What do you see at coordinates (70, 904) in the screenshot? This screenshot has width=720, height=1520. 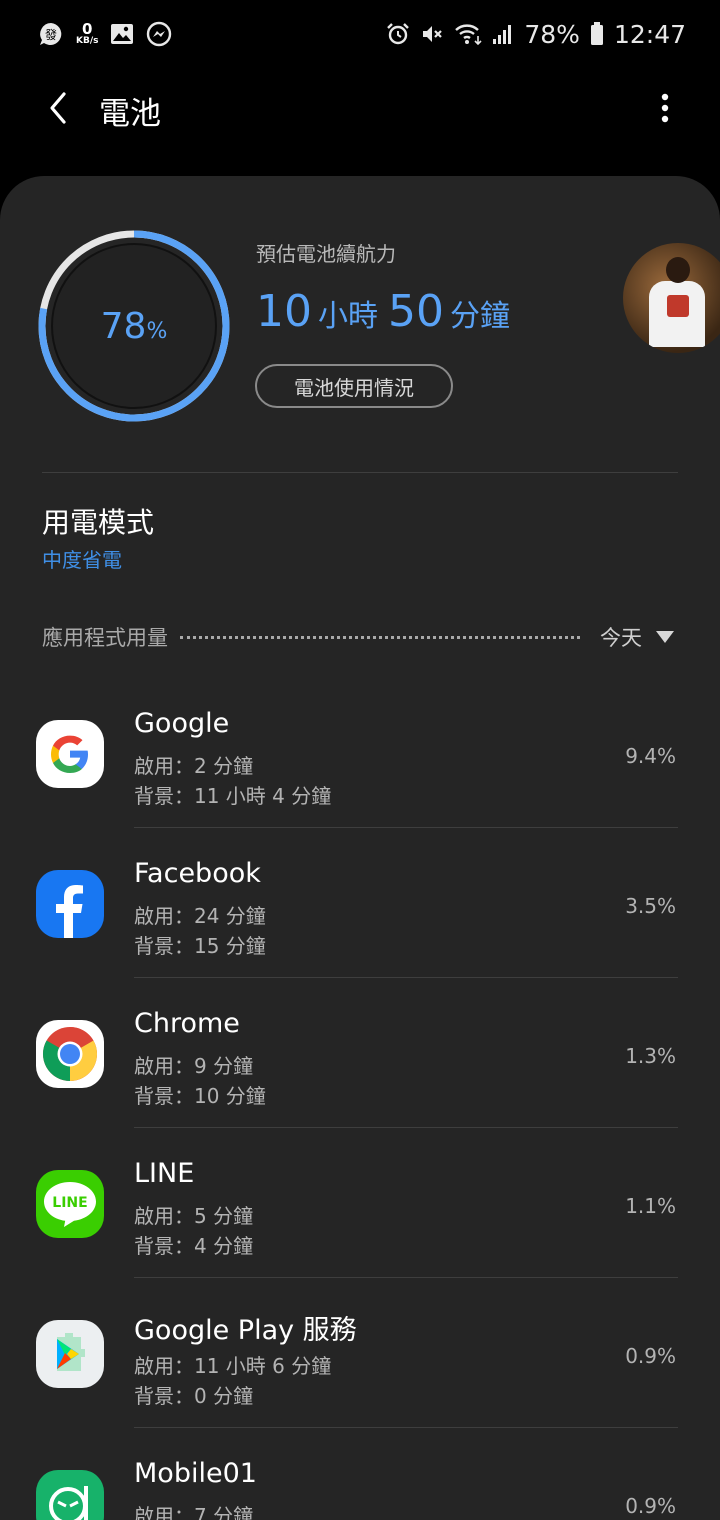 I see `facebook-icon` at bounding box center [70, 904].